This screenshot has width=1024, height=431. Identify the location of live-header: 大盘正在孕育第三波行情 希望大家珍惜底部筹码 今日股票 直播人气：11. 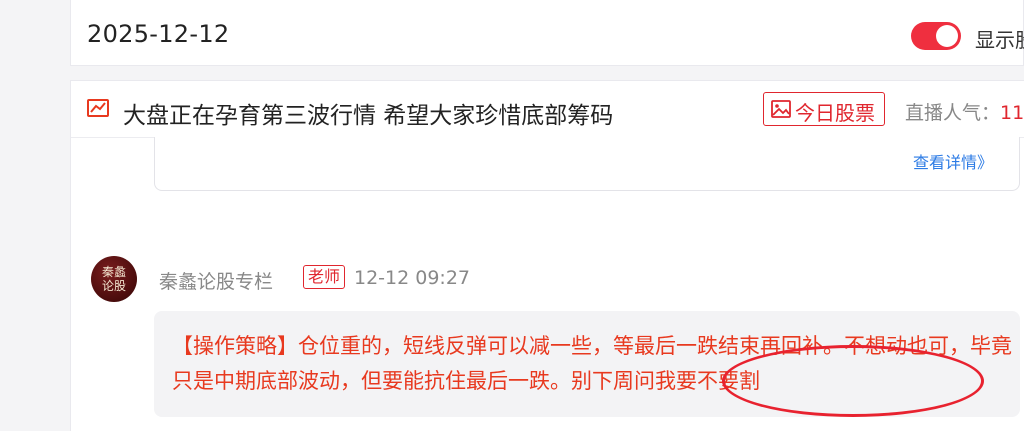
(547, 109).